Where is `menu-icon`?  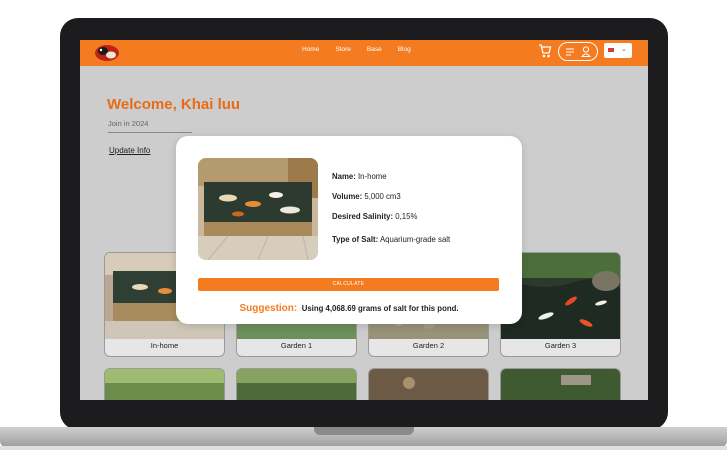 menu-icon is located at coordinates (570, 51).